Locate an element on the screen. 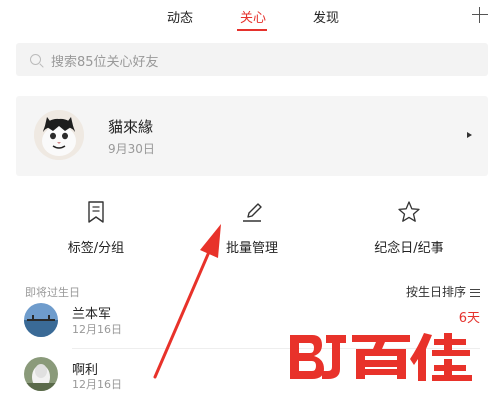 This screenshot has height=402, width=502. active-tab-indicator is located at coordinates (252, 30).